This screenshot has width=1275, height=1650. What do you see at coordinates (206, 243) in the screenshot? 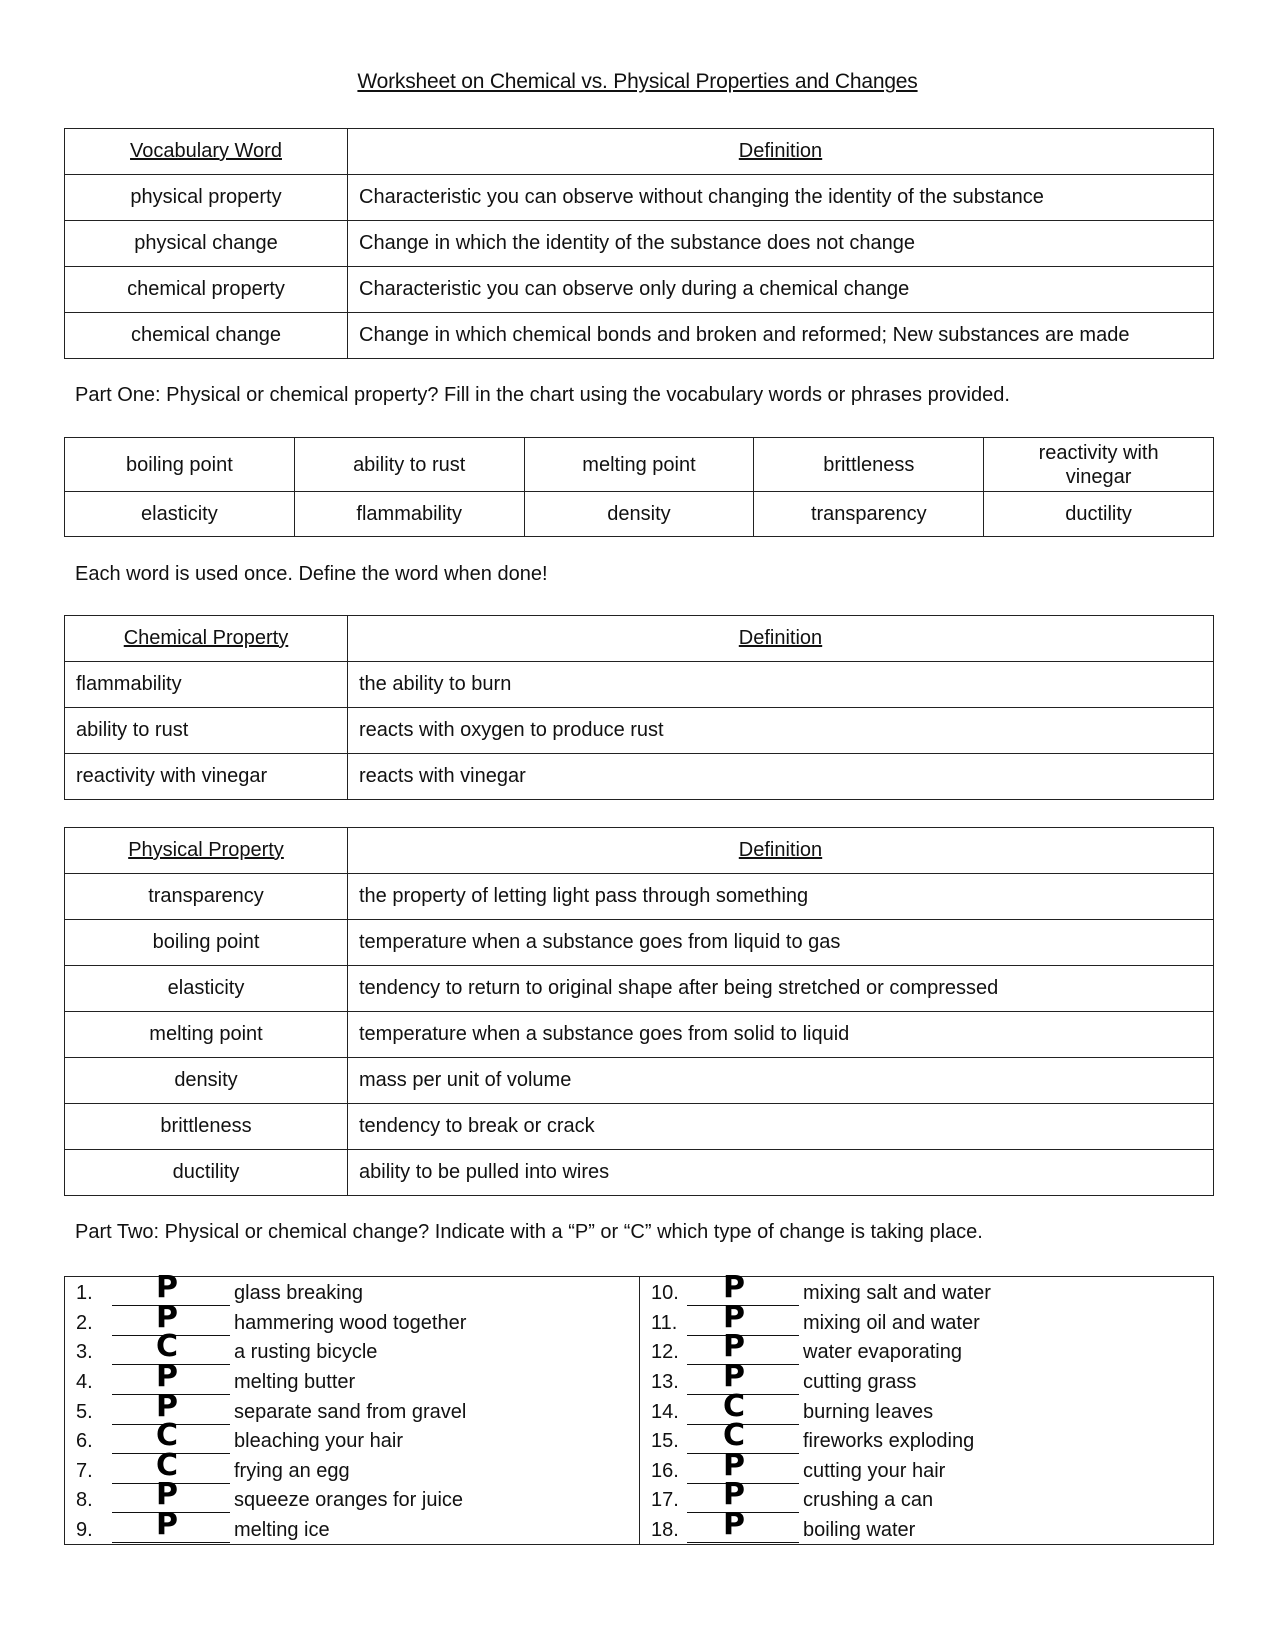
I see `vocab-word: physical change` at bounding box center [206, 243].